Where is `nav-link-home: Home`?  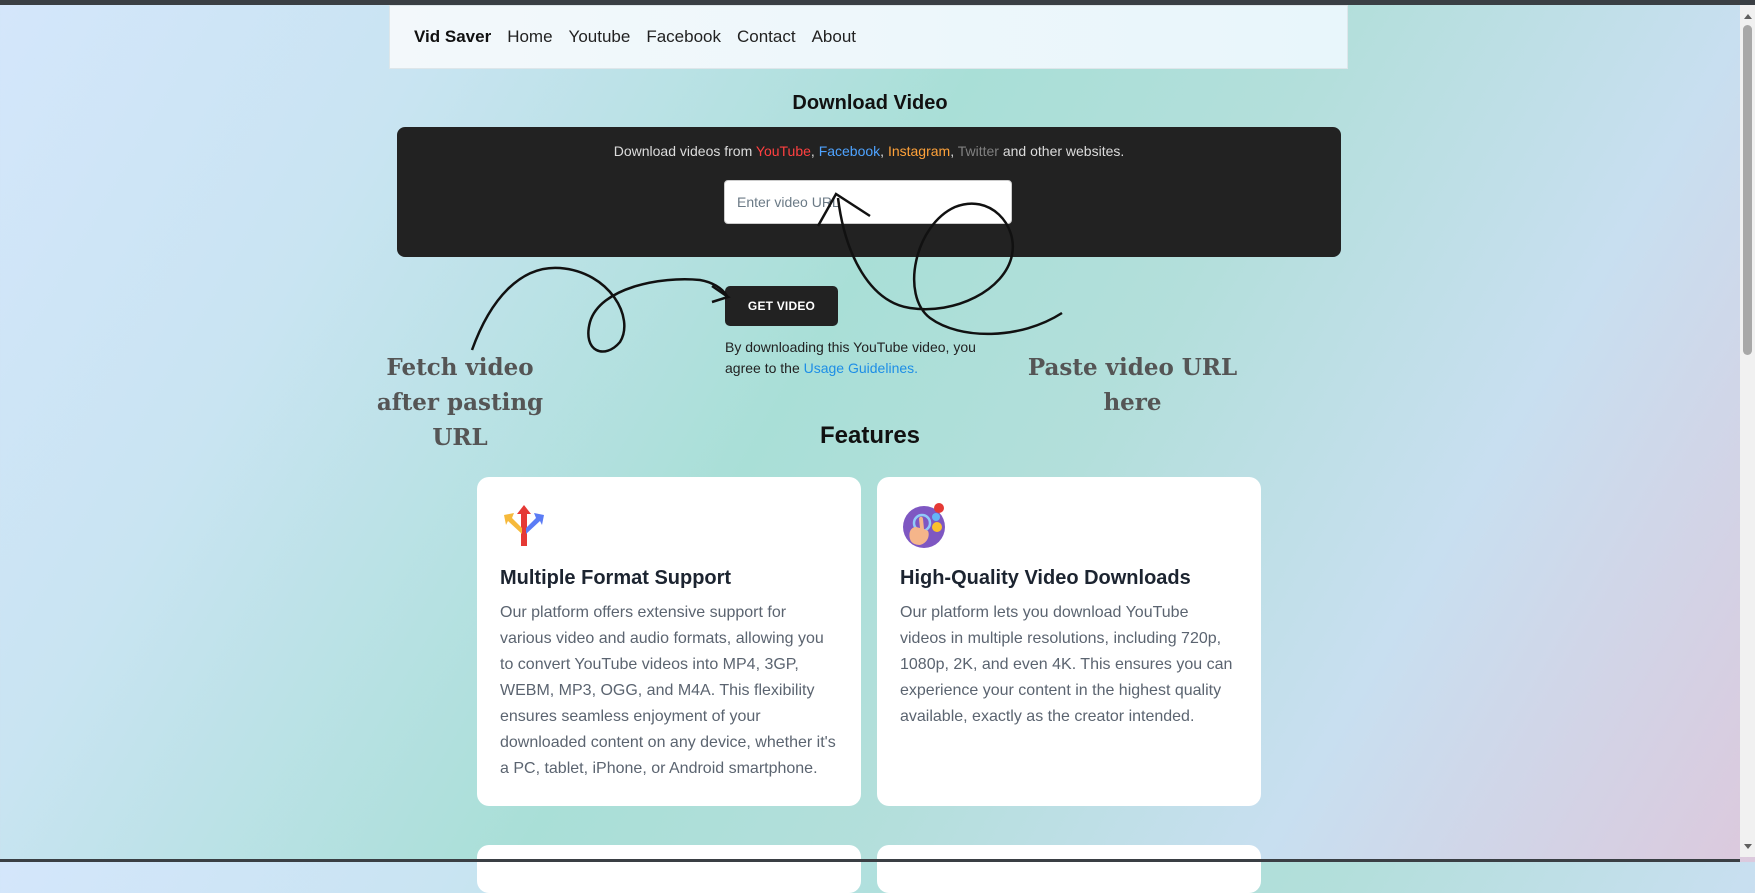
nav-link-home: Home is located at coordinates (529, 37).